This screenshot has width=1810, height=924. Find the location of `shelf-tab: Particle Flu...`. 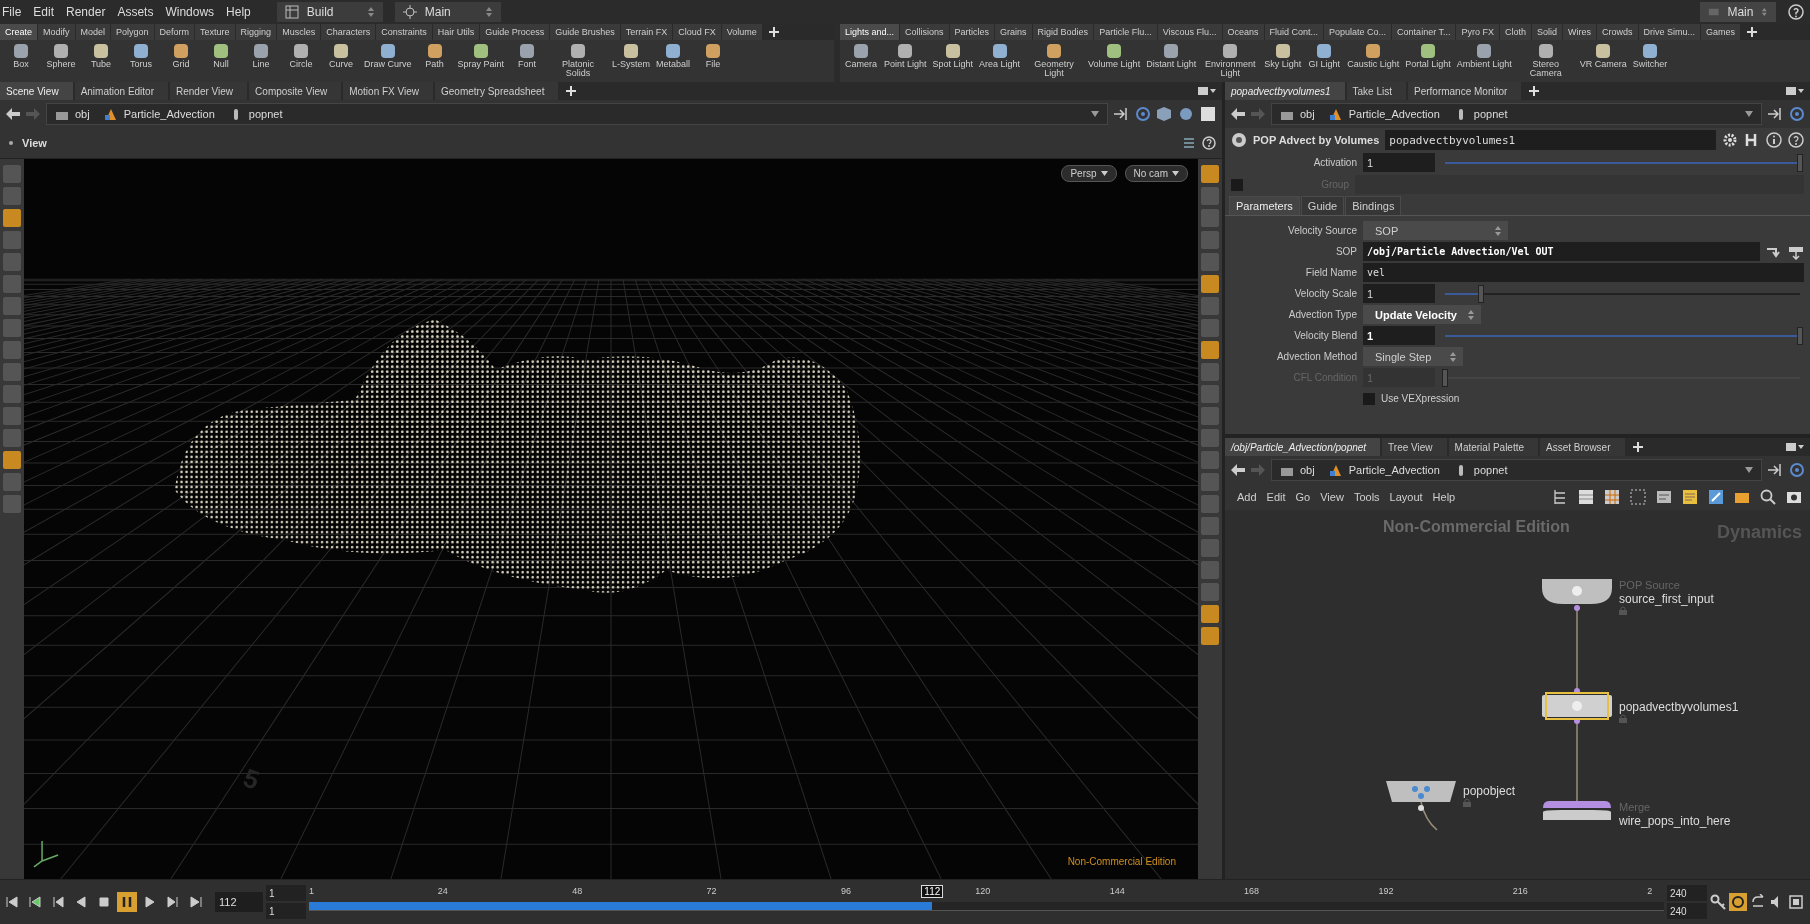

shelf-tab: Particle Flu... is located at coordinates (1125, 32).